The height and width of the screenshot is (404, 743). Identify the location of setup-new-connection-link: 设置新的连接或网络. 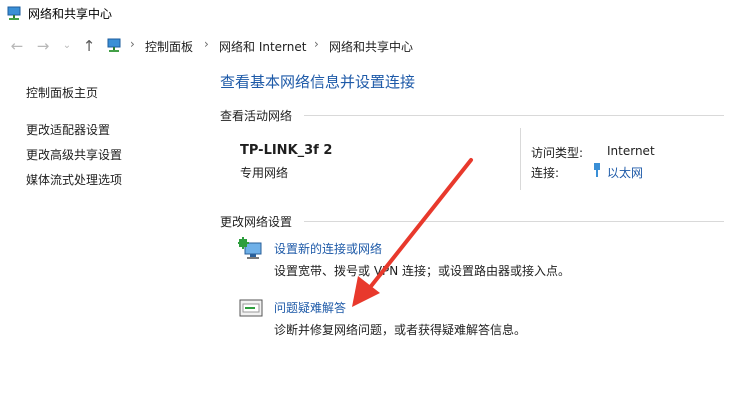
(328, 248).